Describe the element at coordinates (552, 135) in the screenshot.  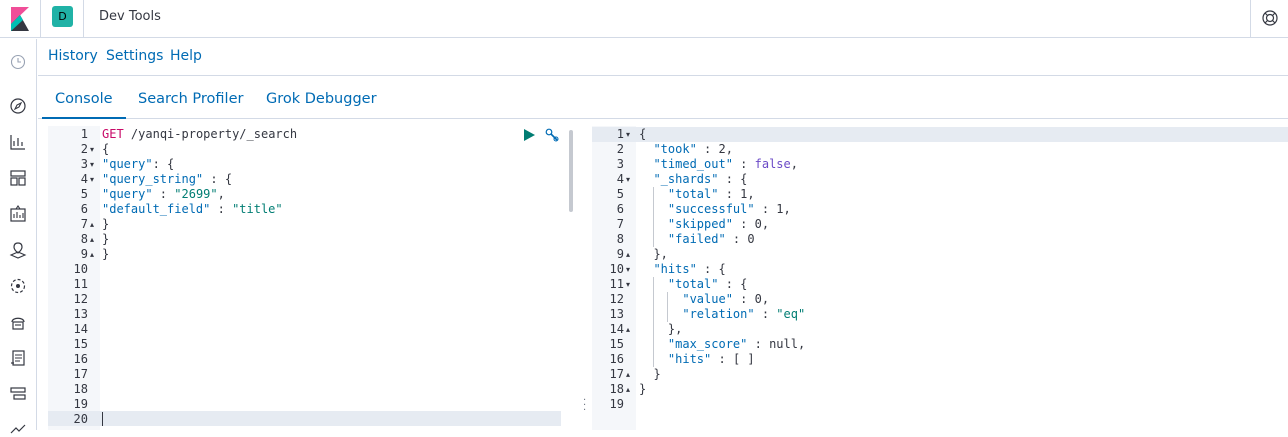
I see `wrench-icon` at that location.